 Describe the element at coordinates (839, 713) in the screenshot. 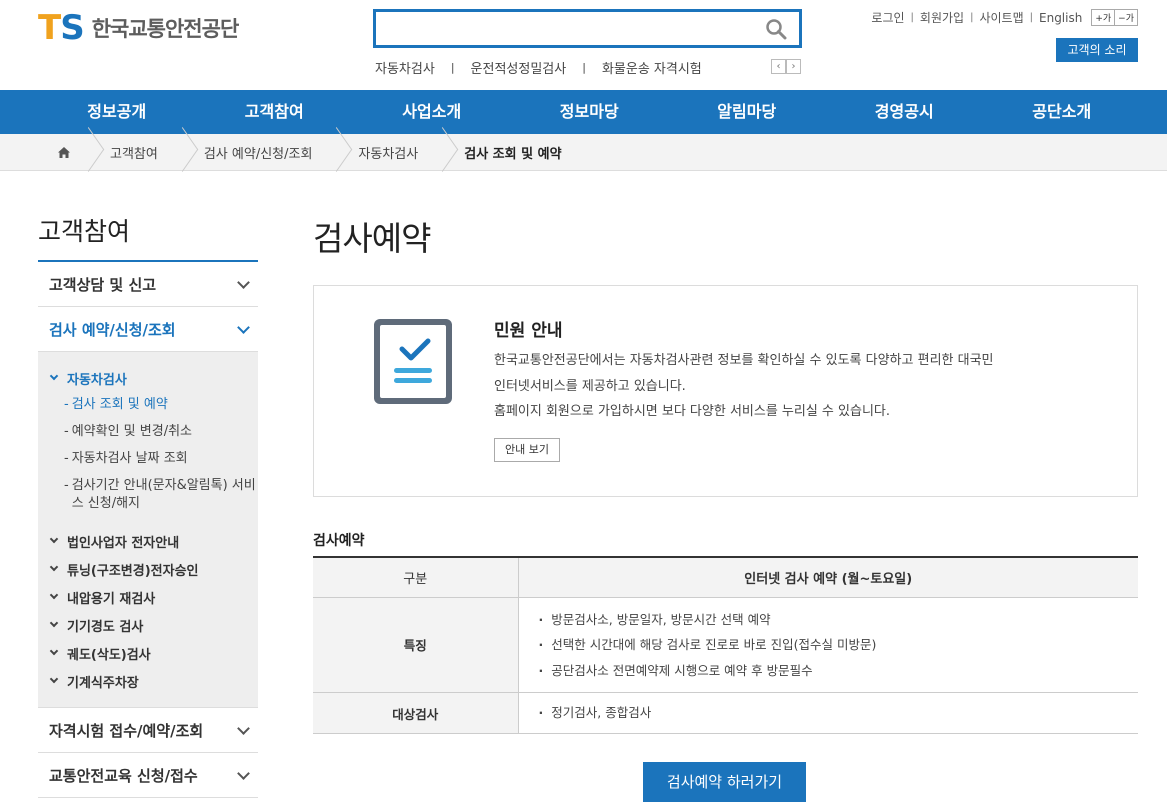

I see `list-item: 정기검사, 종합검사` at that location.